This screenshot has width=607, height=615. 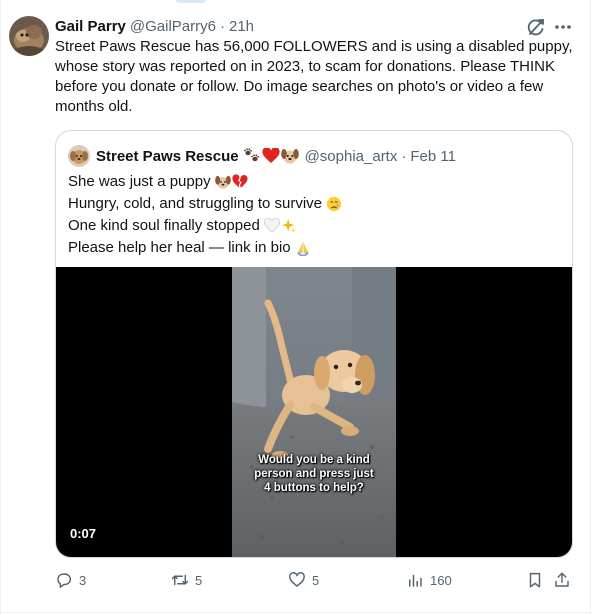 What do you see at coordinates (536, 27) in the screenshot?
I see `grok-icon` at bounding box center [536, 27].